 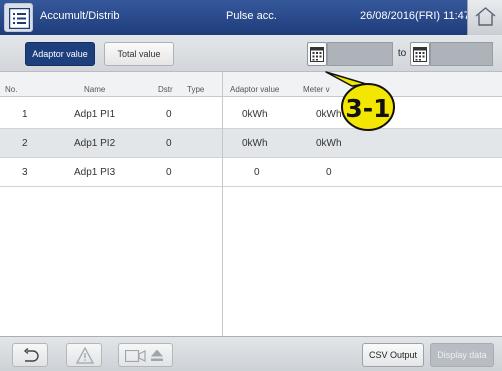 I want to click on mode-label: Pulse acc., so click(x=251, y=16).